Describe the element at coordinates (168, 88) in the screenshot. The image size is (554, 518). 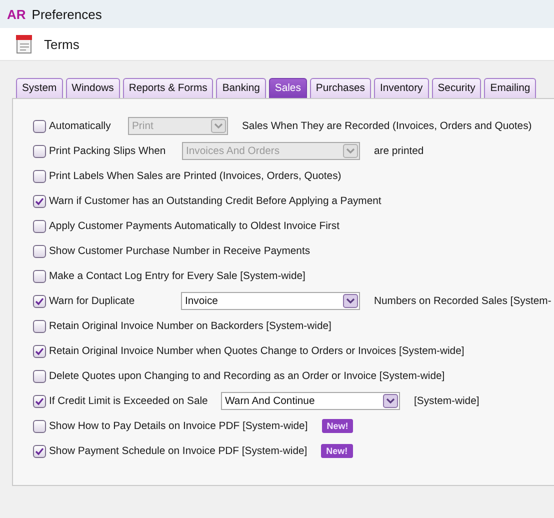
I see `tab: Reports & Forms` at that location.